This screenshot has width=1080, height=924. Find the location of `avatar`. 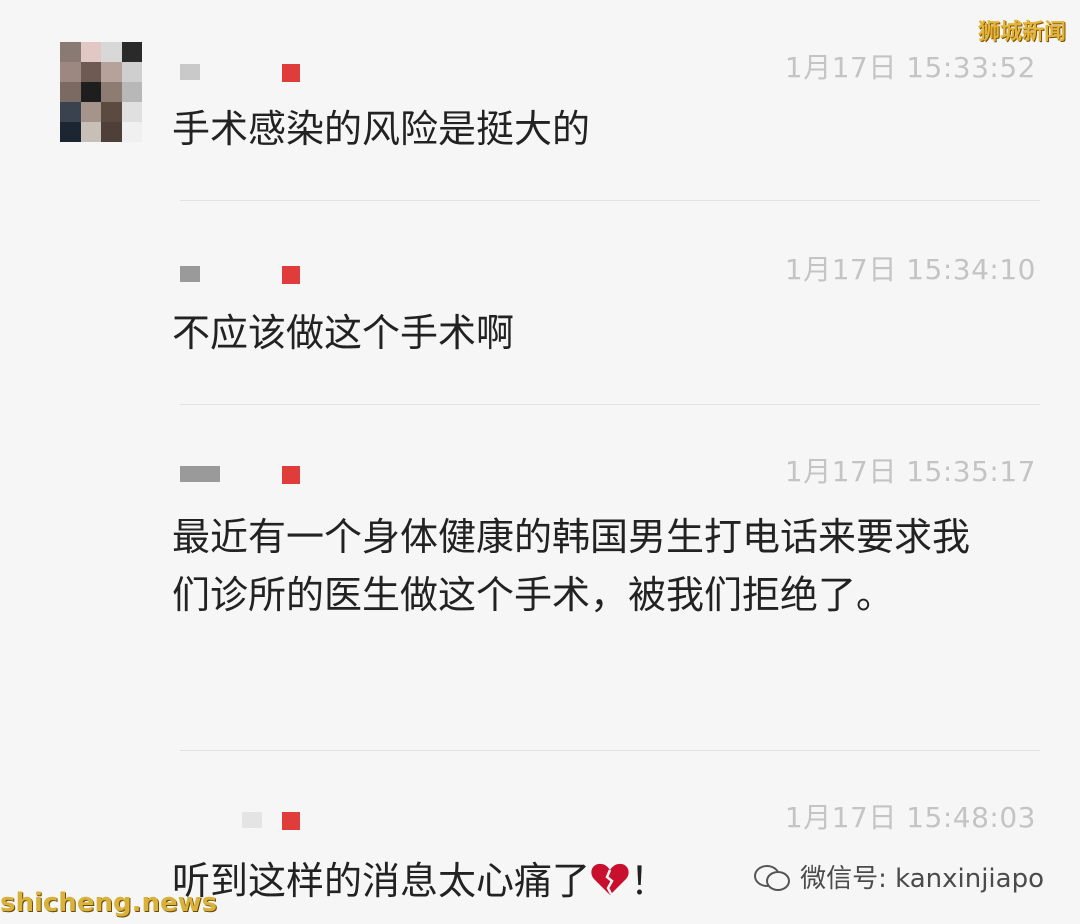

avatar is located at coordinates (101, 92).